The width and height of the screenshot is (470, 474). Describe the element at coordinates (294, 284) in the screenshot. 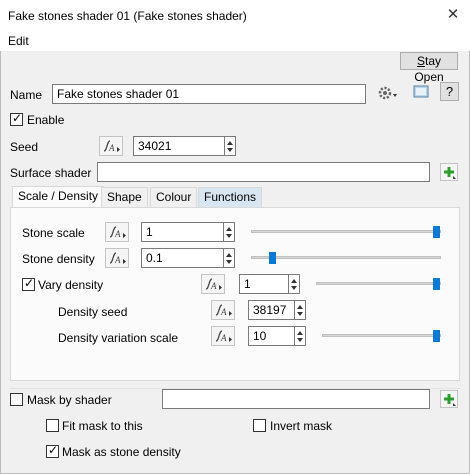

I see `vary-density-spinner` at that location.